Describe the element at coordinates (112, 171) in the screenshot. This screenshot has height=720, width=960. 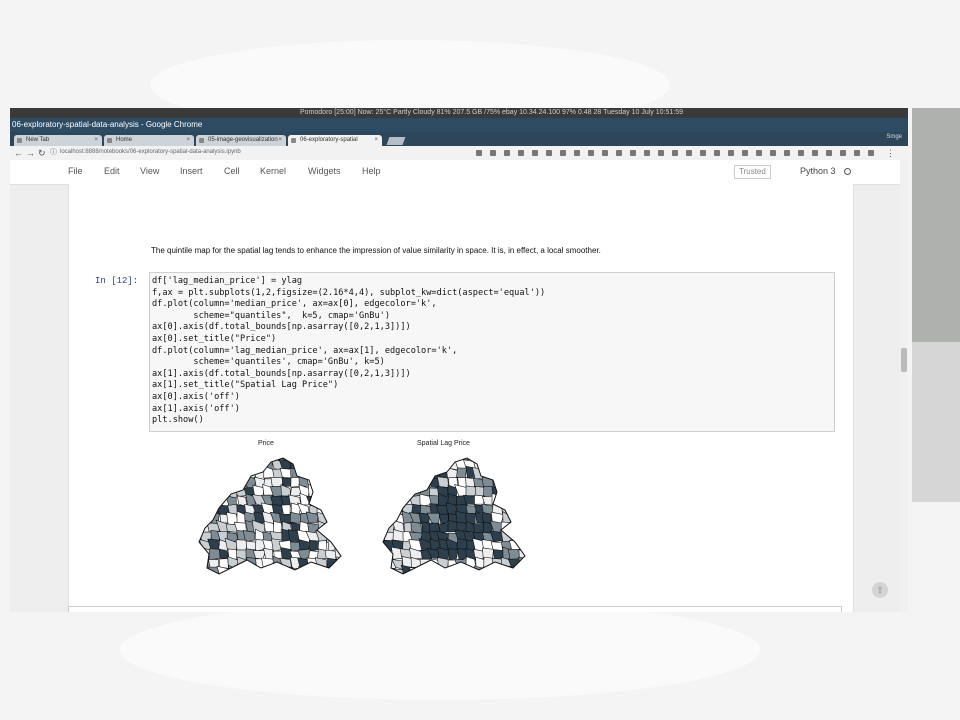
I see `menu-edit: Edit` at that location.